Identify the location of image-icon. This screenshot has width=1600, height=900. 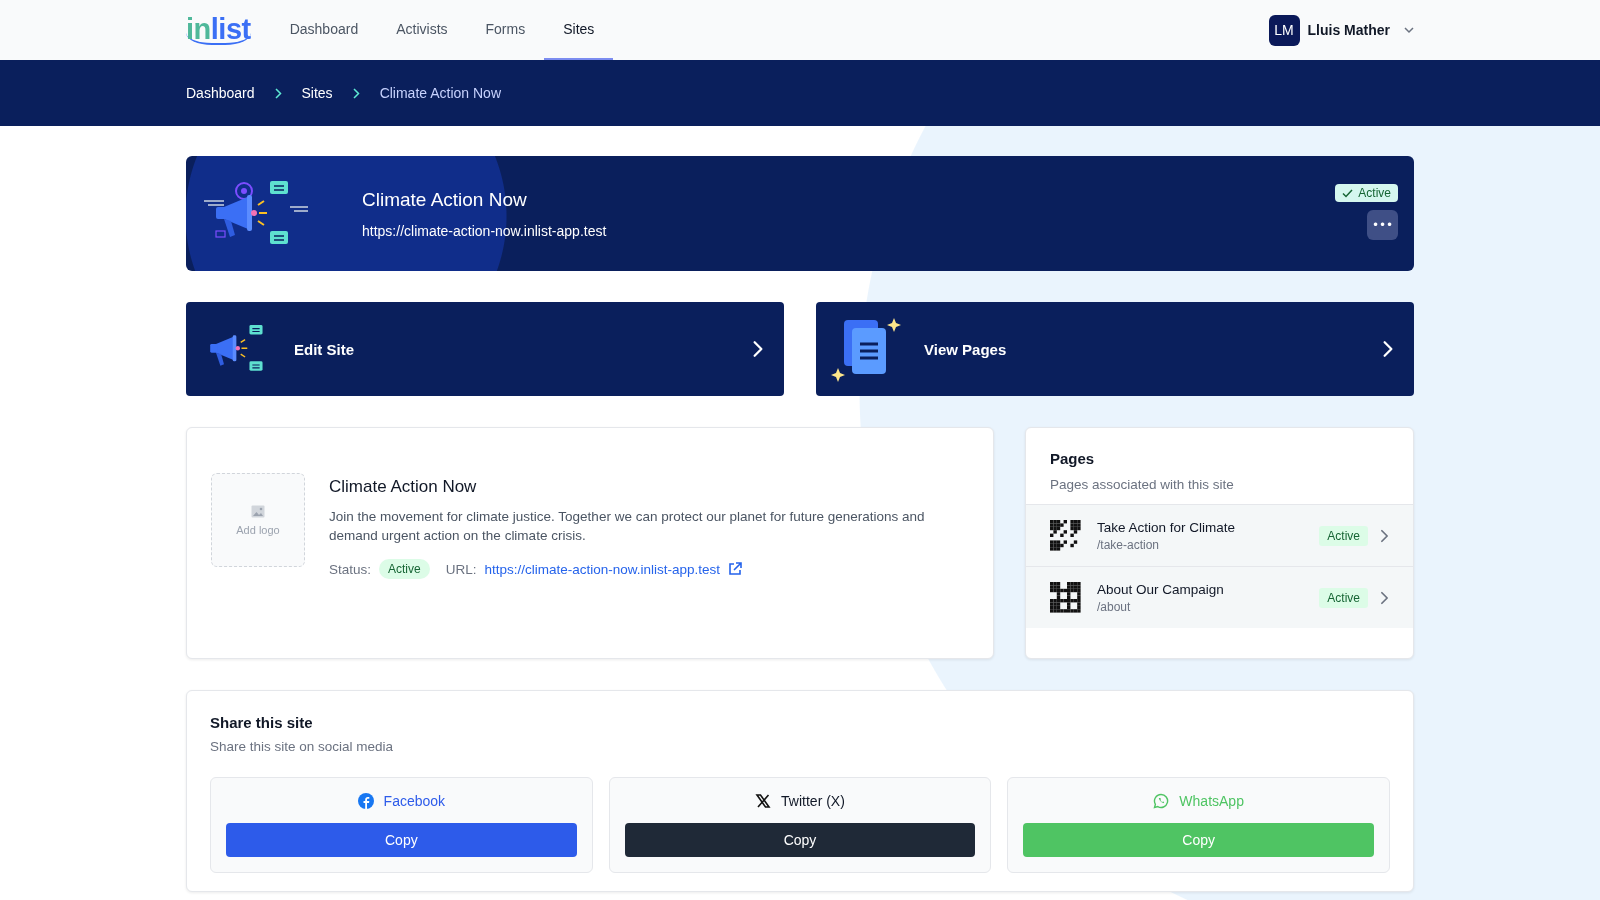
(258, 511).